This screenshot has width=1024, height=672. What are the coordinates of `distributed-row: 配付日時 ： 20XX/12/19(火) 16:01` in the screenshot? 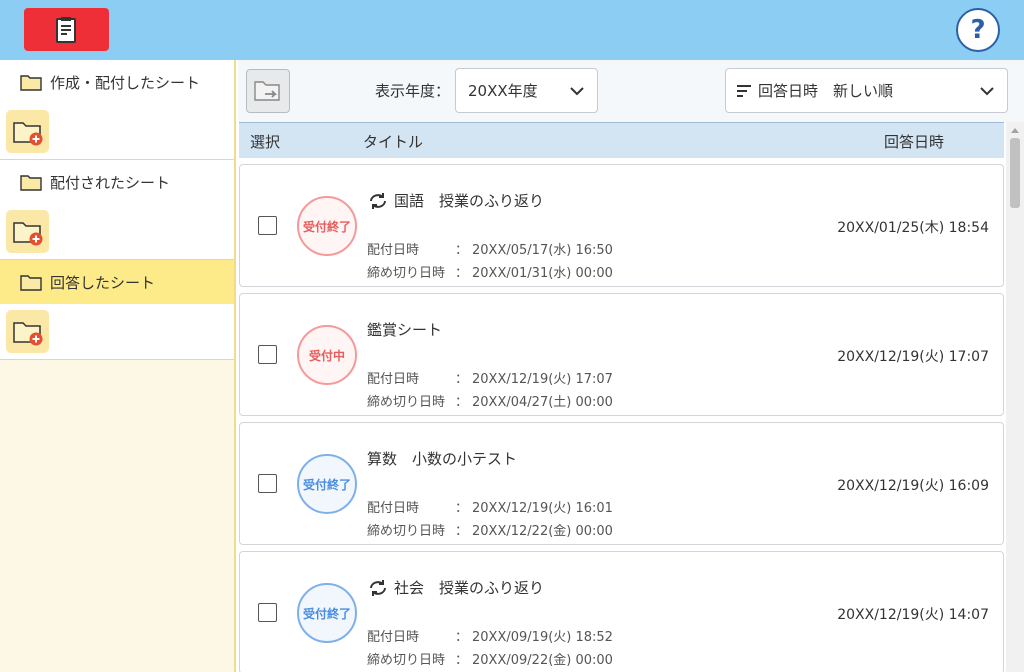 It's located at (490, 506).